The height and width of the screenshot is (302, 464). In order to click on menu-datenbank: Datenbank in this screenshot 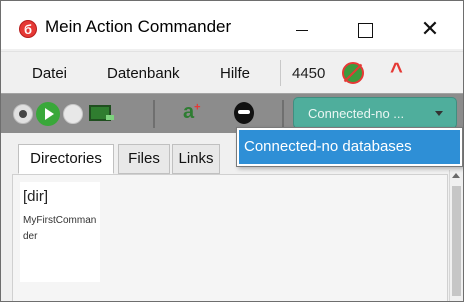, I will do `click(143, 73)`.